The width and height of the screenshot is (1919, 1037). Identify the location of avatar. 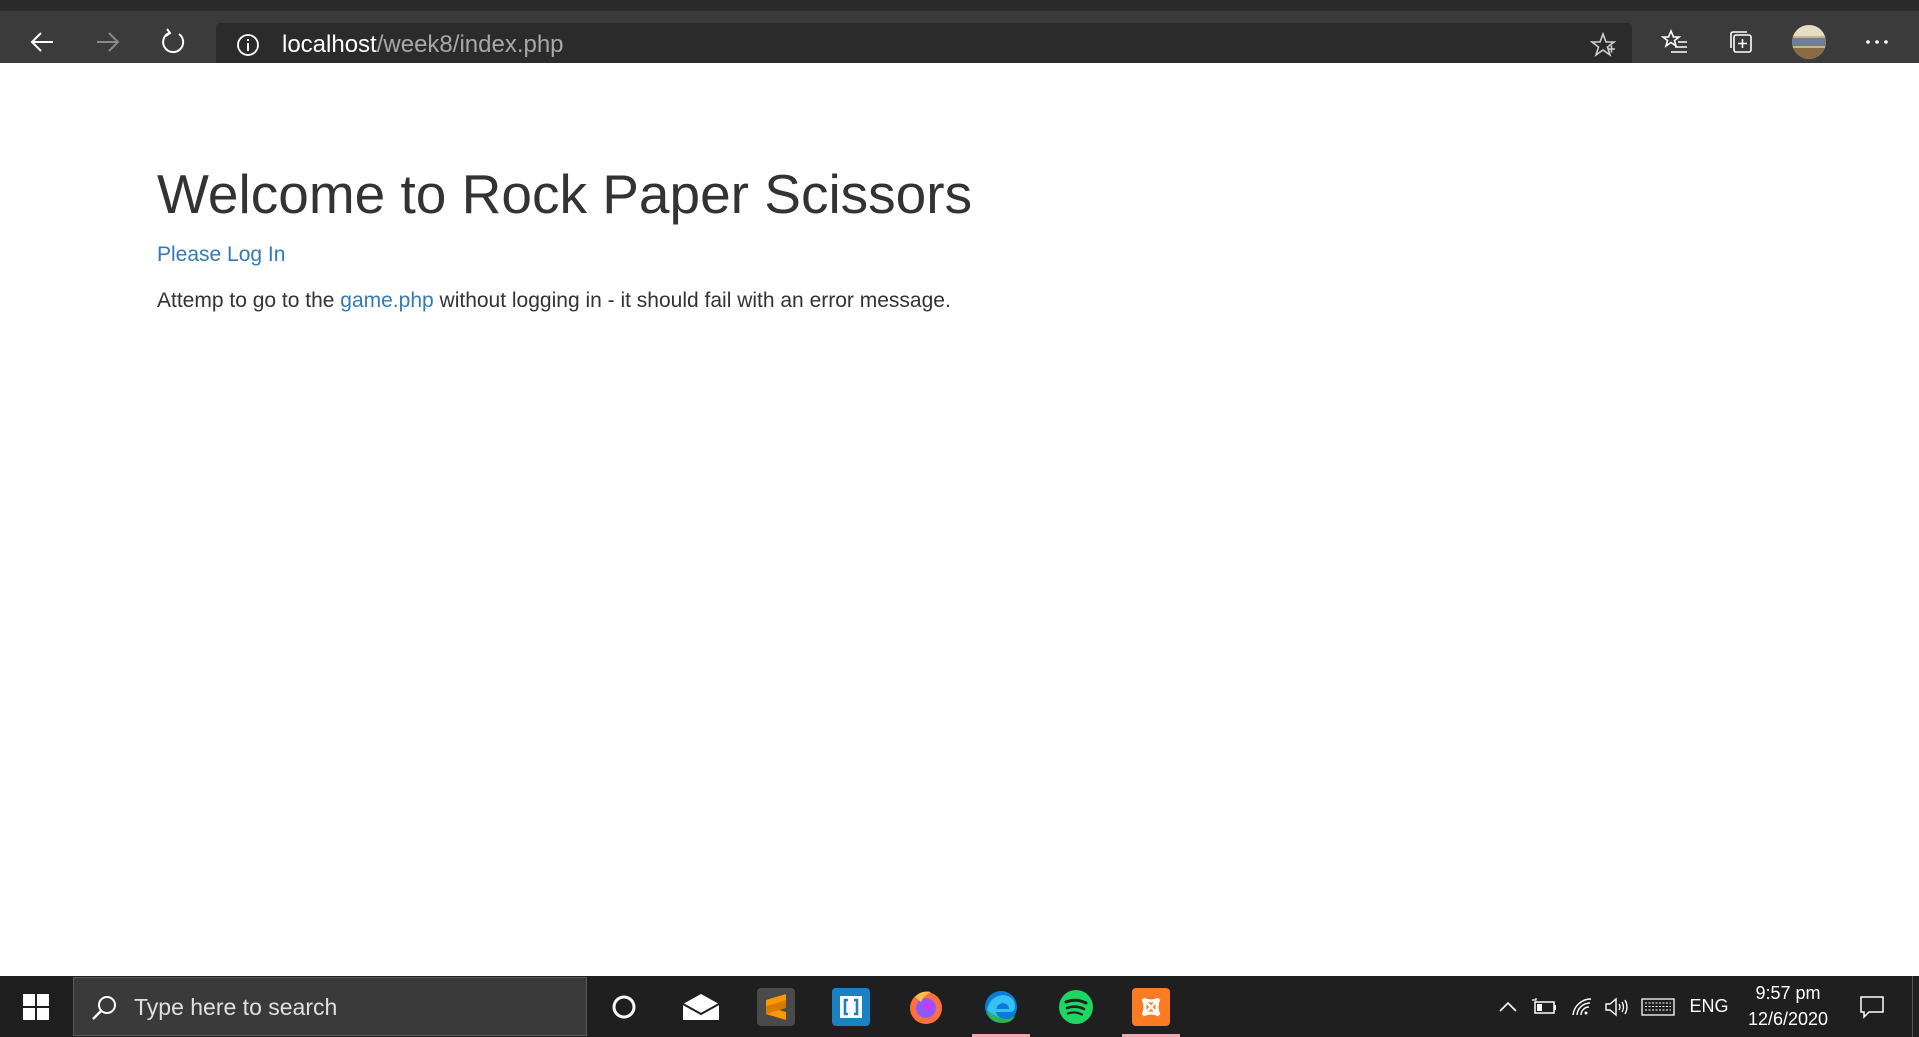
(1809, 42).